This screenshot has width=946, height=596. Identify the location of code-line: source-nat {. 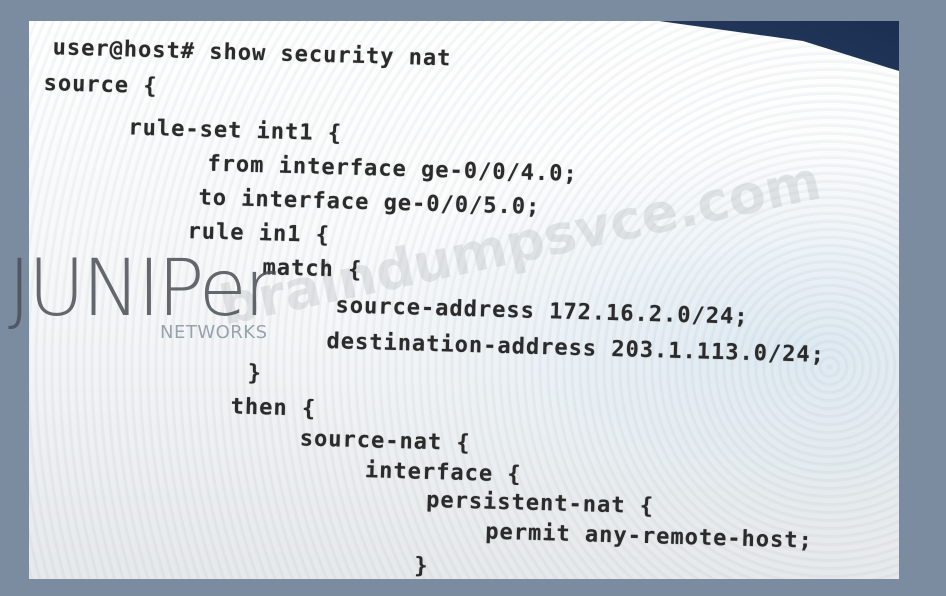
(385, 441).